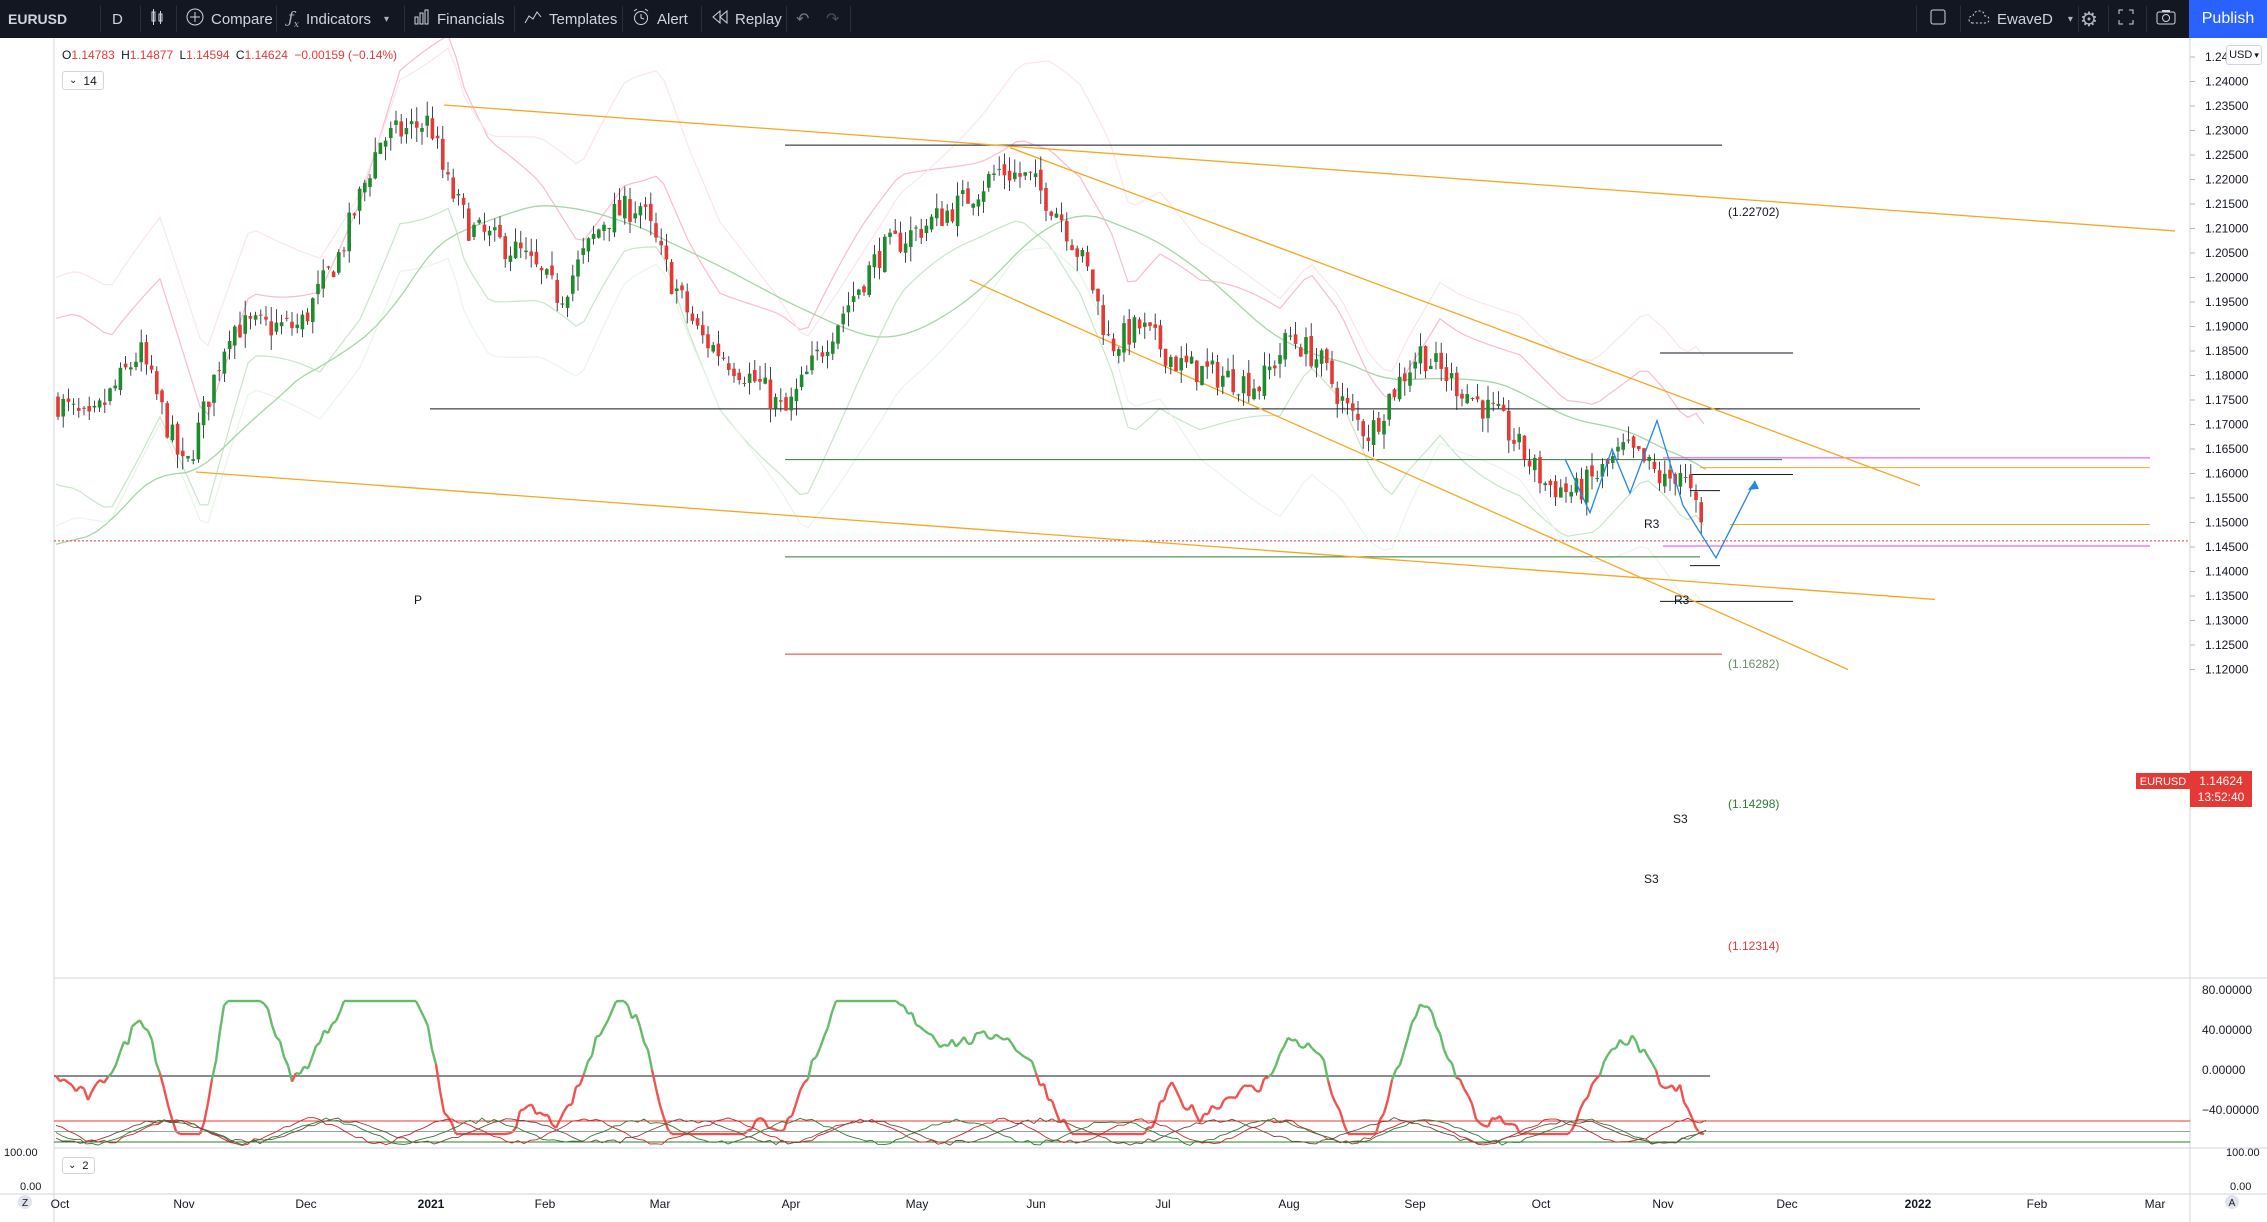 The image size is (2267, 1222). I want to click on financials-button: Financials, so click(459, 19).